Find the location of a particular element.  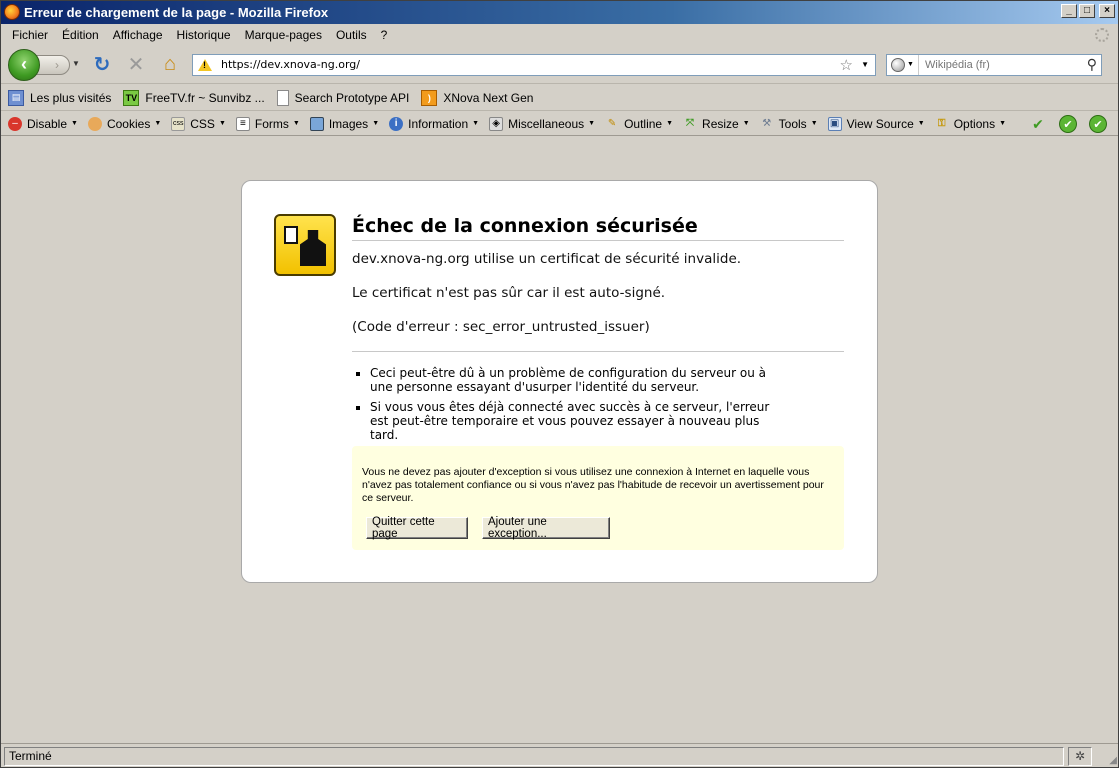

webdev-images: Images ▼ is located at coordinates (344, 123).